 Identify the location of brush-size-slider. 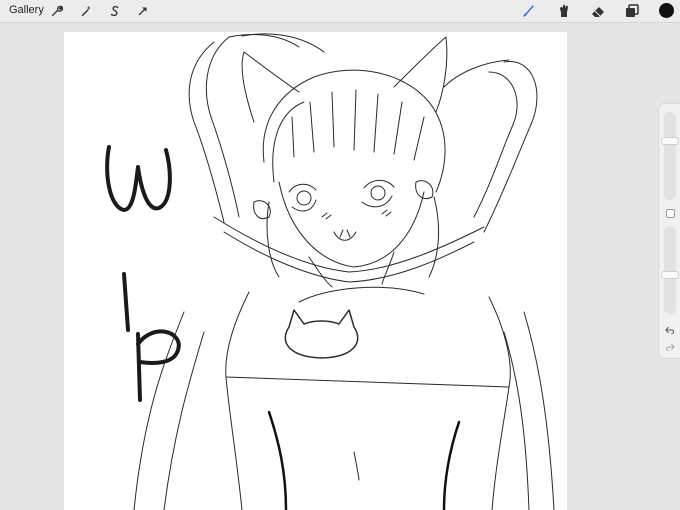
(670, 156).